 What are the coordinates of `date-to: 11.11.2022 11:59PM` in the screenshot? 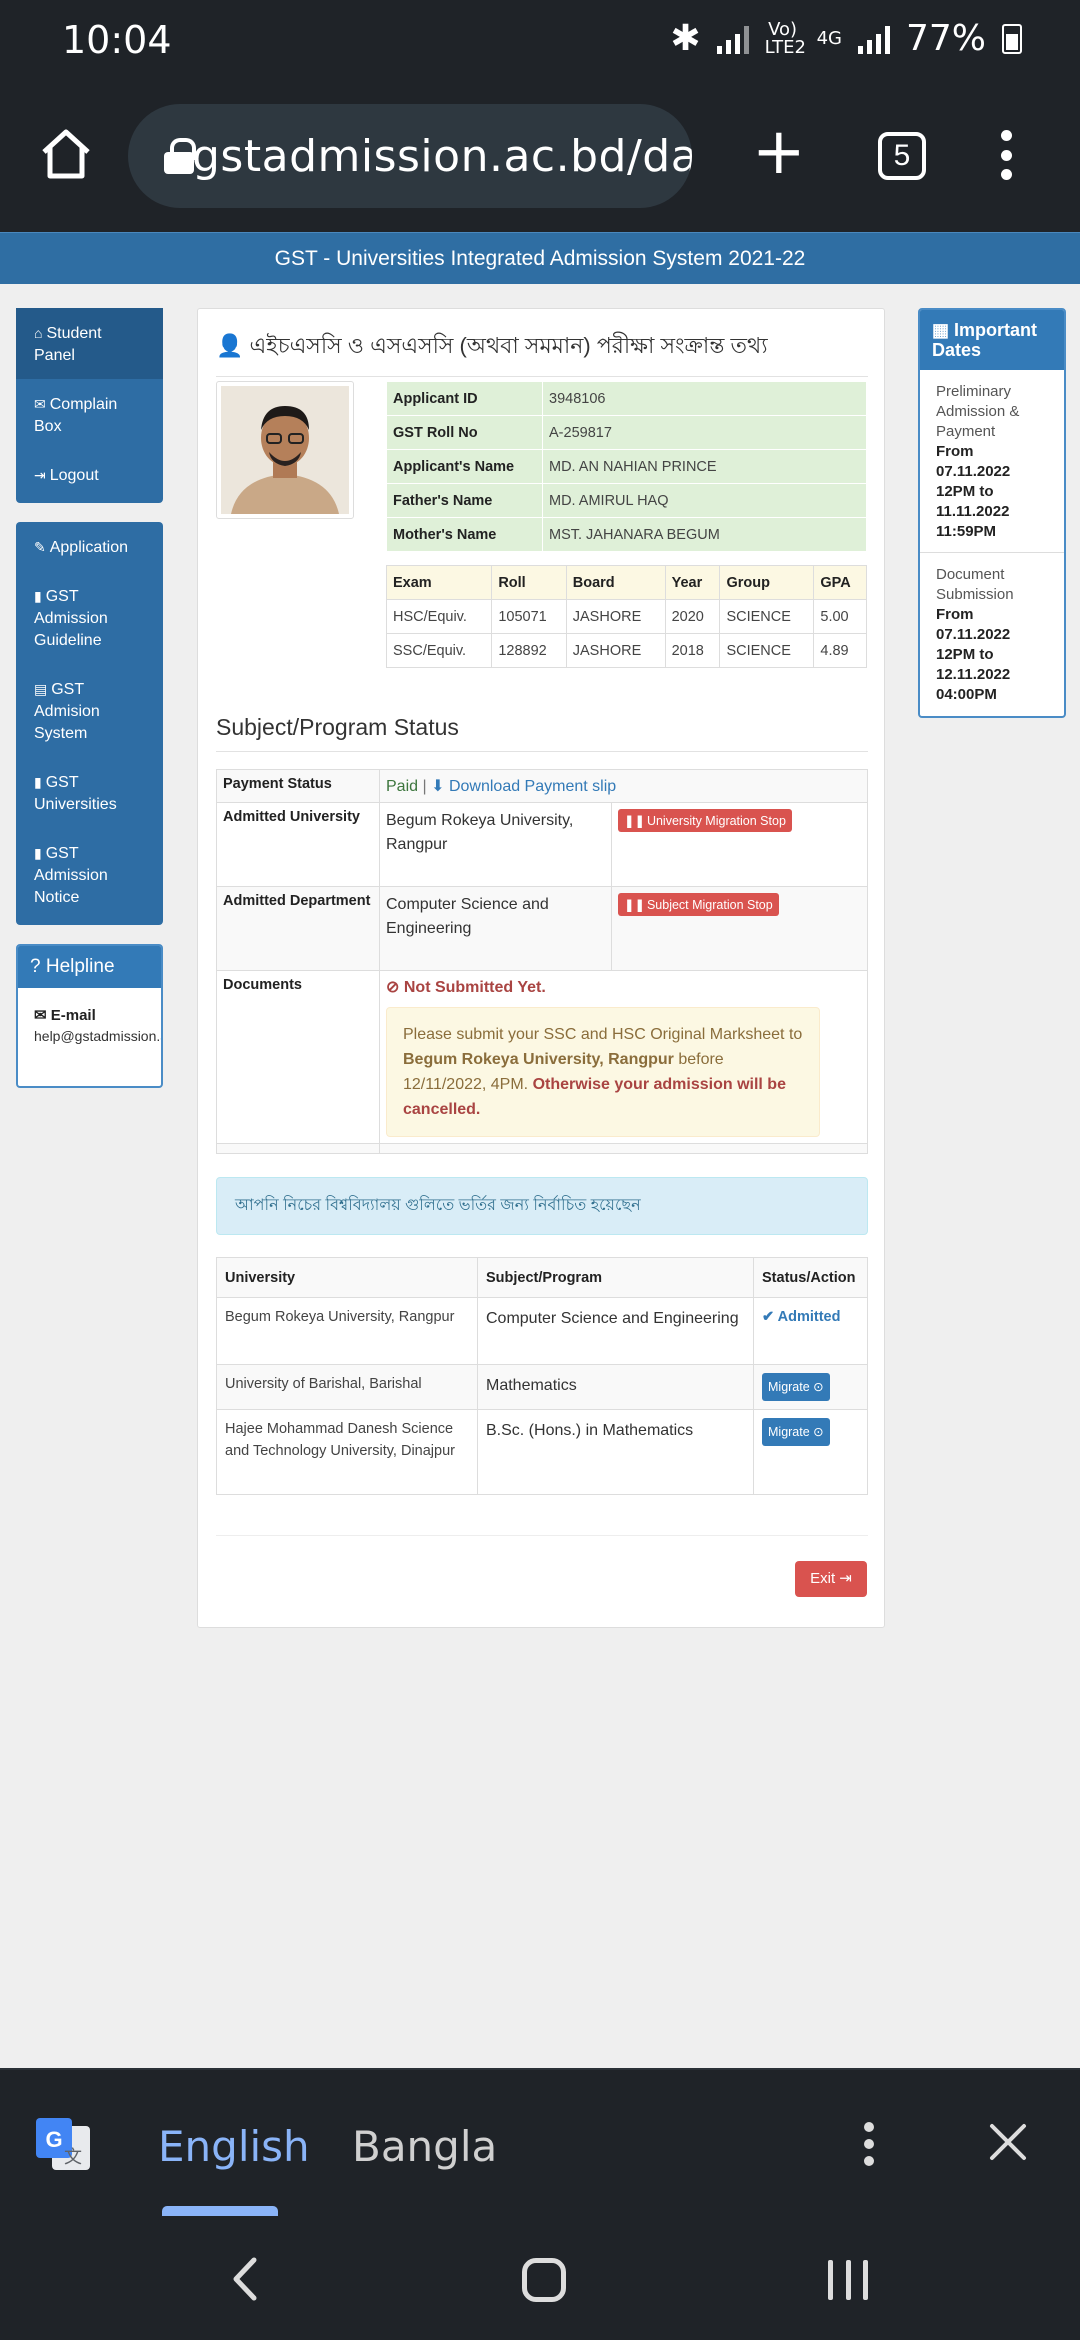 It's located at (973, 521).